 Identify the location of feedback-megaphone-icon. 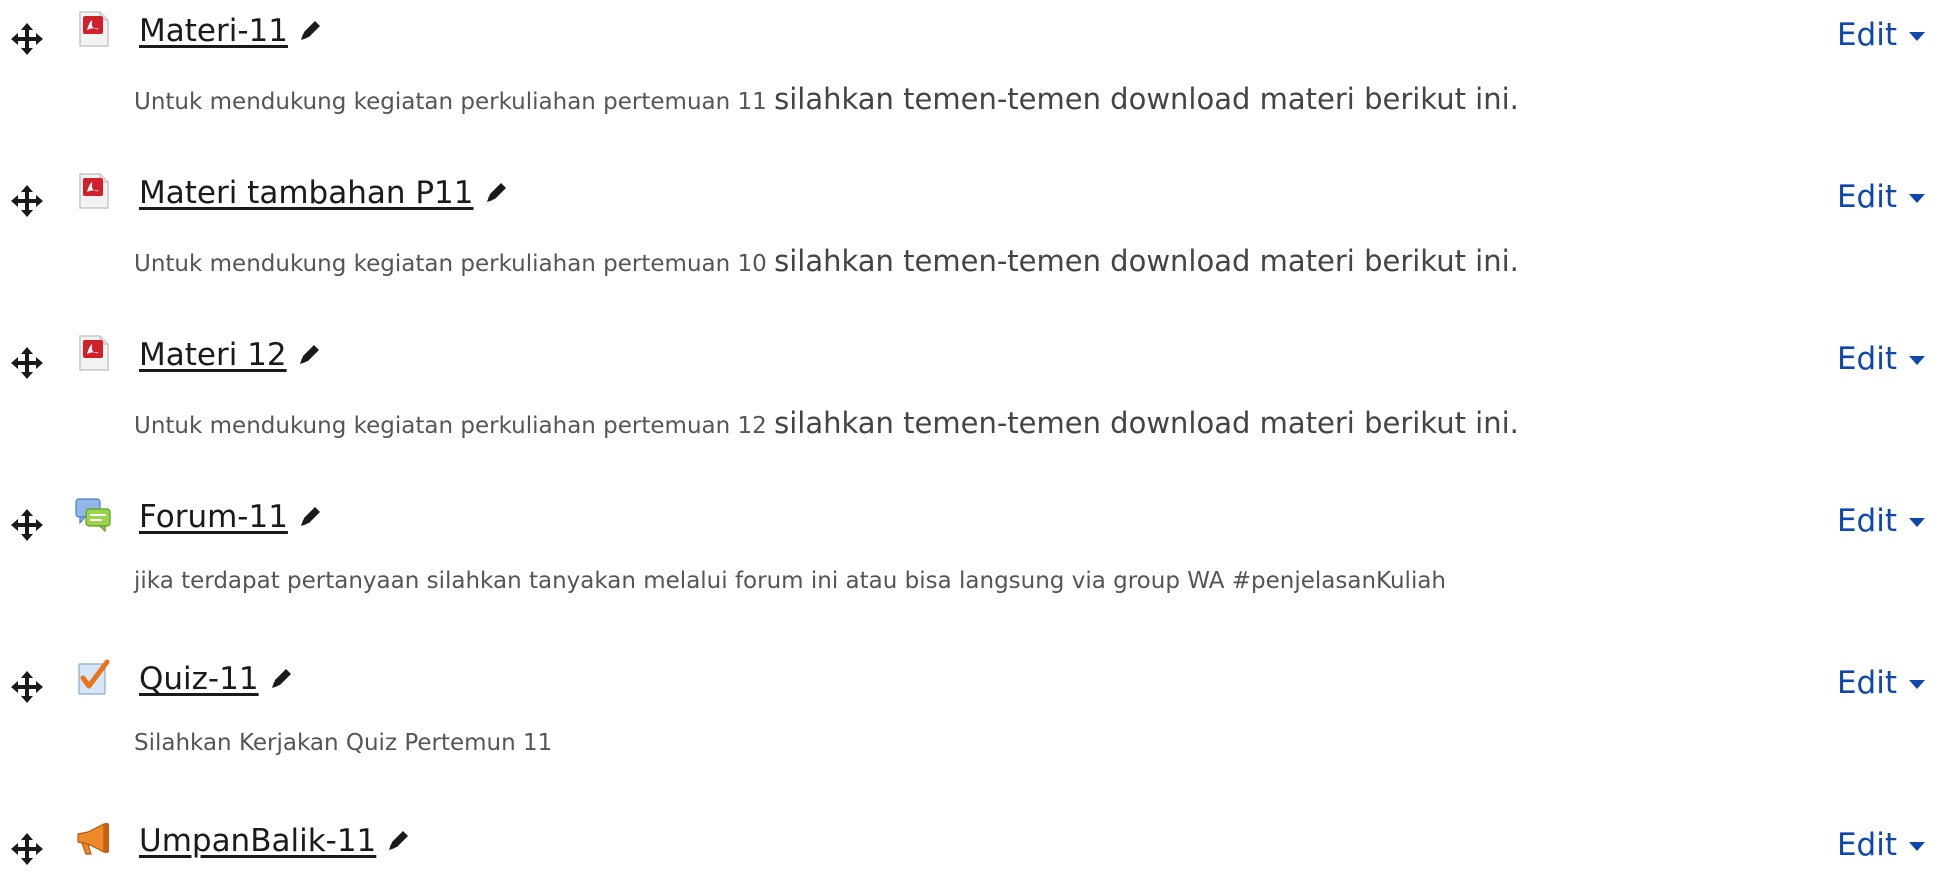
(93, 839).